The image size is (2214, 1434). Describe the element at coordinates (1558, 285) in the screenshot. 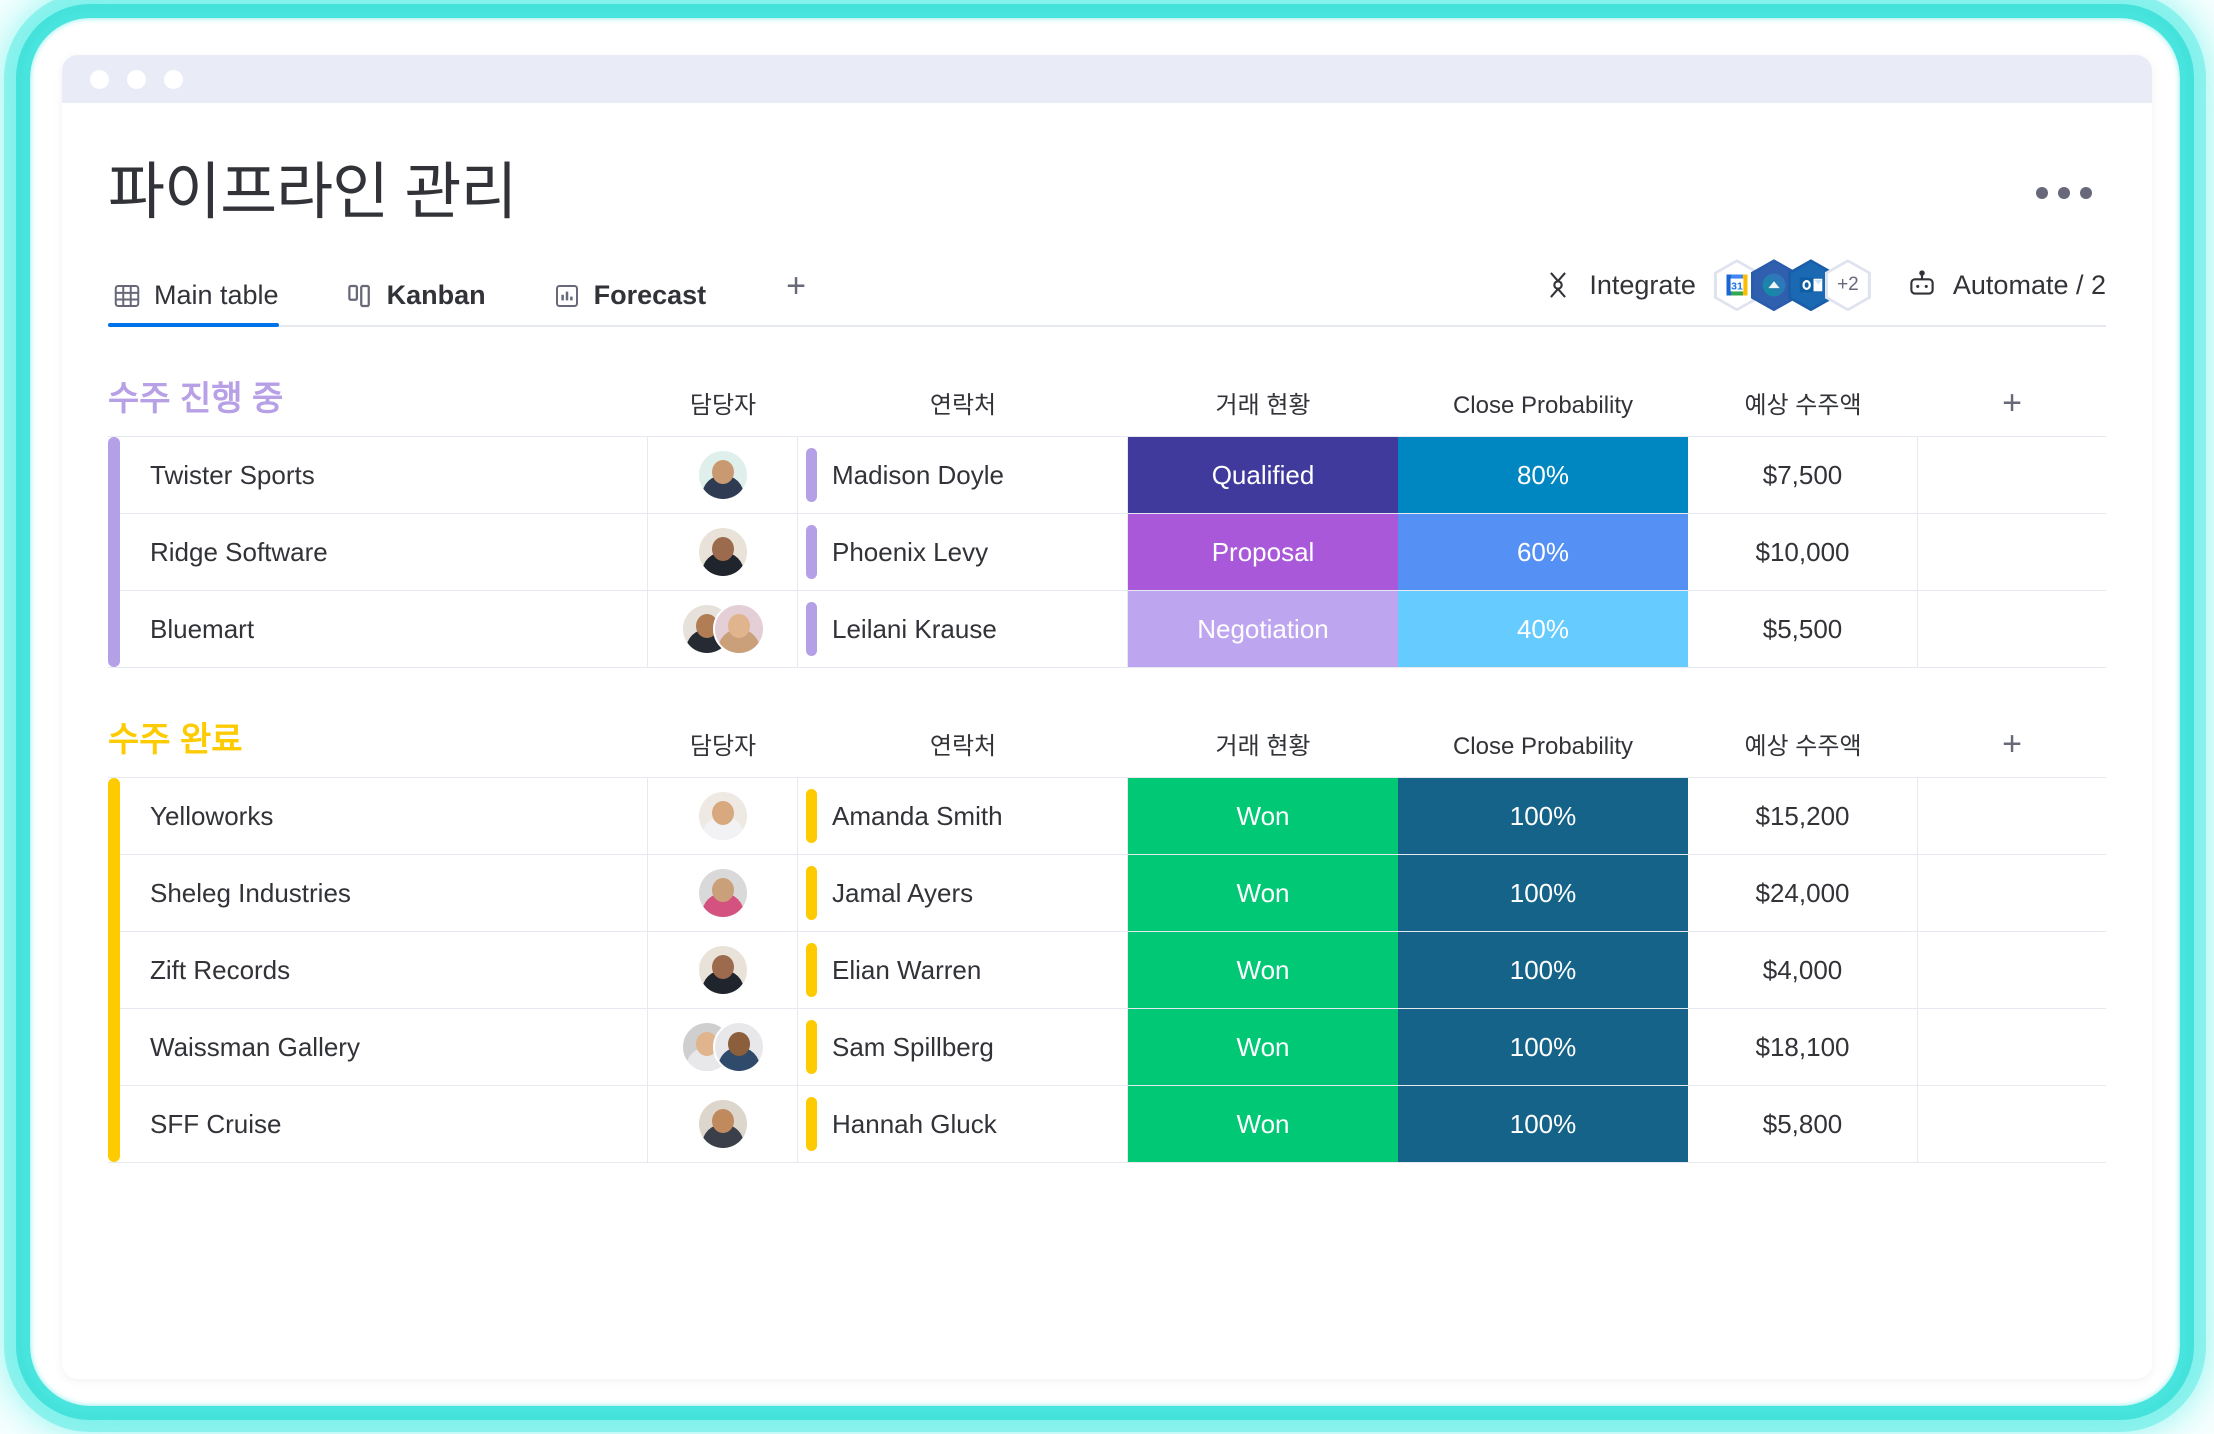

I see `integrate-icon` at that location.